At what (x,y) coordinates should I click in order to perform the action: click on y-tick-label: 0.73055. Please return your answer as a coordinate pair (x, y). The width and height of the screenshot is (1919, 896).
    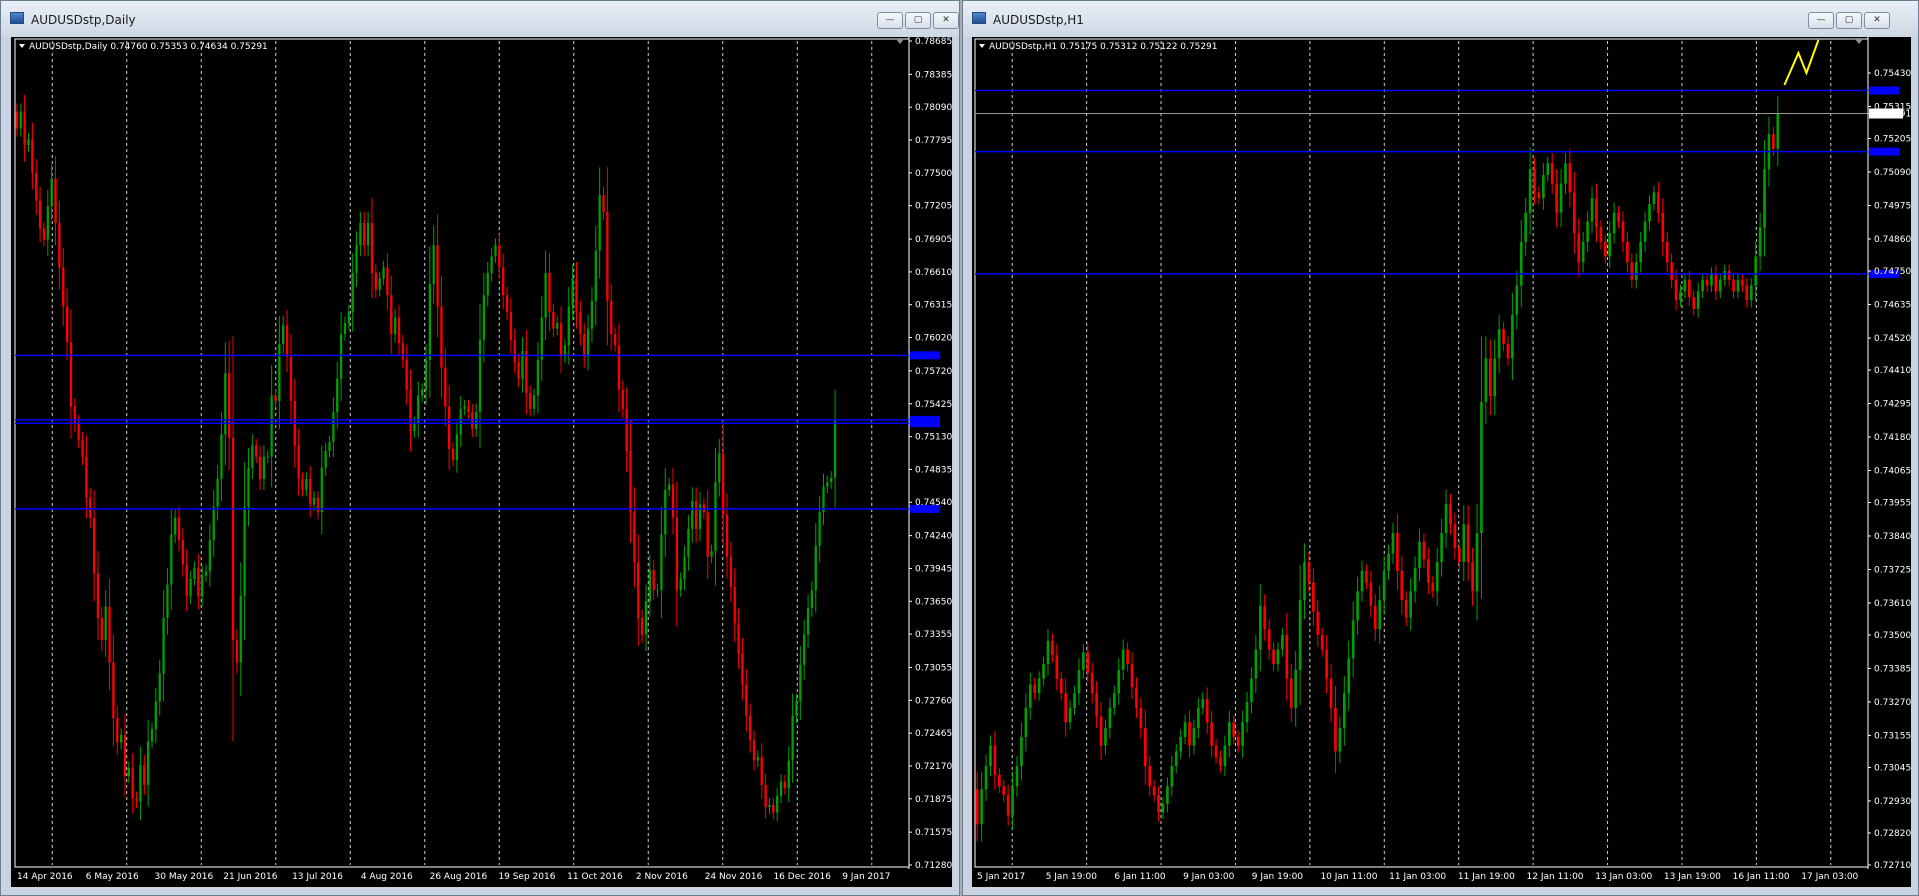
    Looking at the image, I should click on (933, 668).